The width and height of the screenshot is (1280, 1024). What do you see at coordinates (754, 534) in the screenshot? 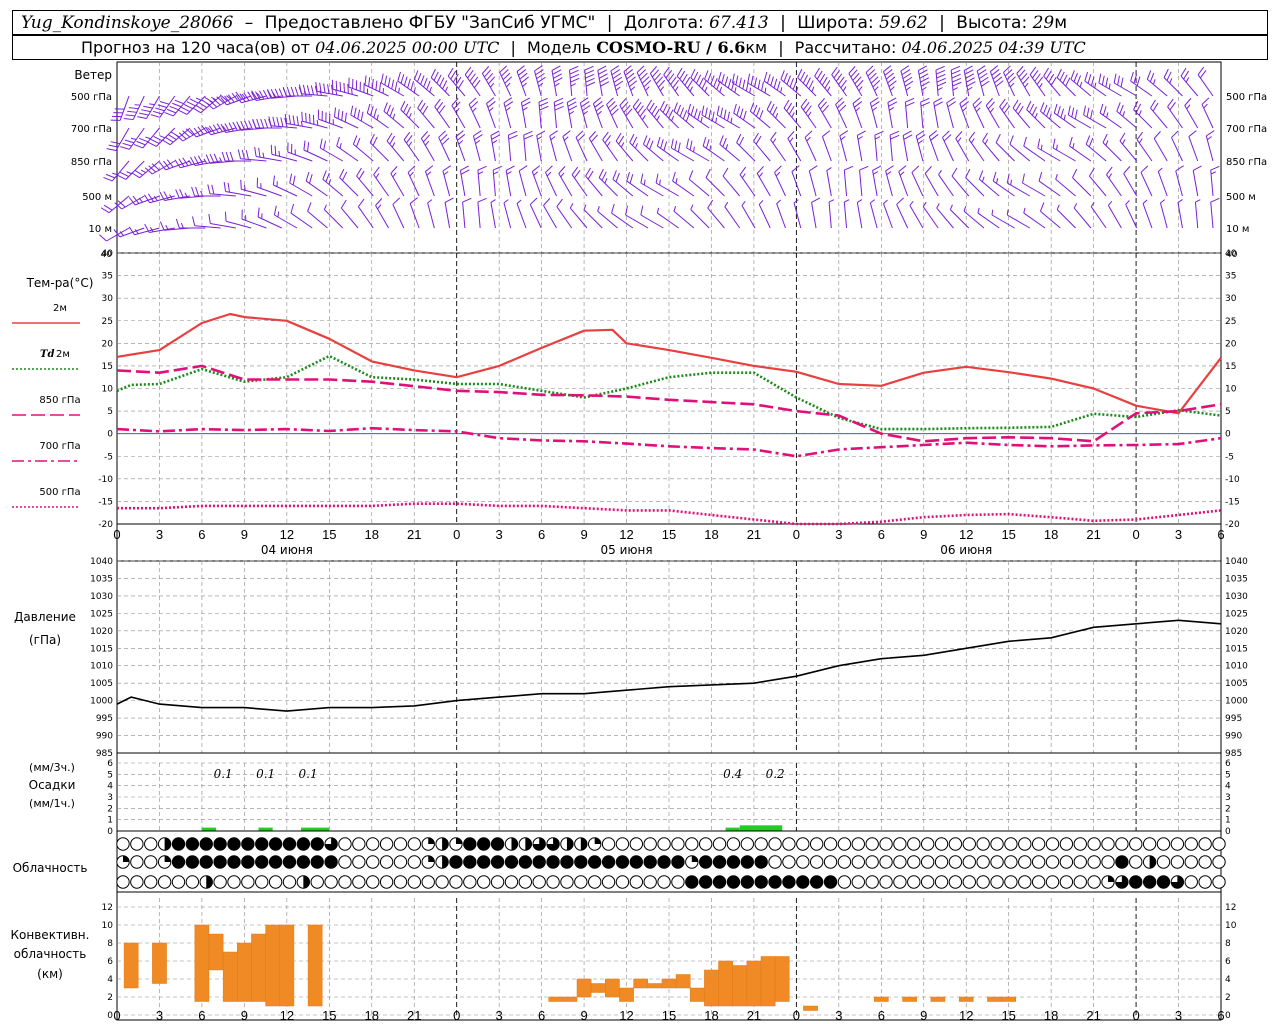
I see `time-tick-label: 21` at bounding box center [754, 534].